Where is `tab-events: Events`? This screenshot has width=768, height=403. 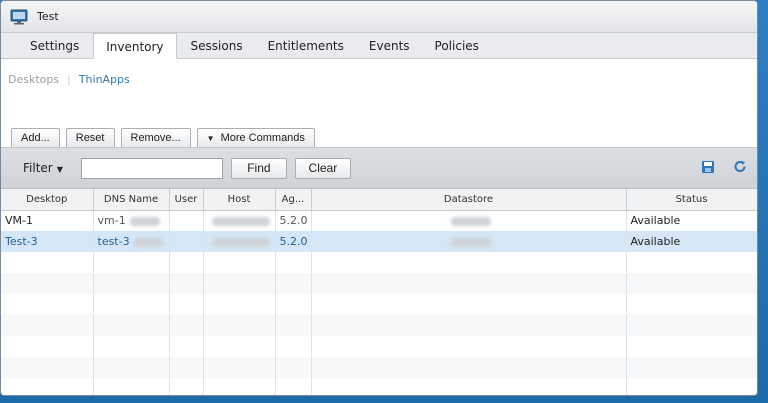
tab-events: Events is located at coordinates (389, 46).